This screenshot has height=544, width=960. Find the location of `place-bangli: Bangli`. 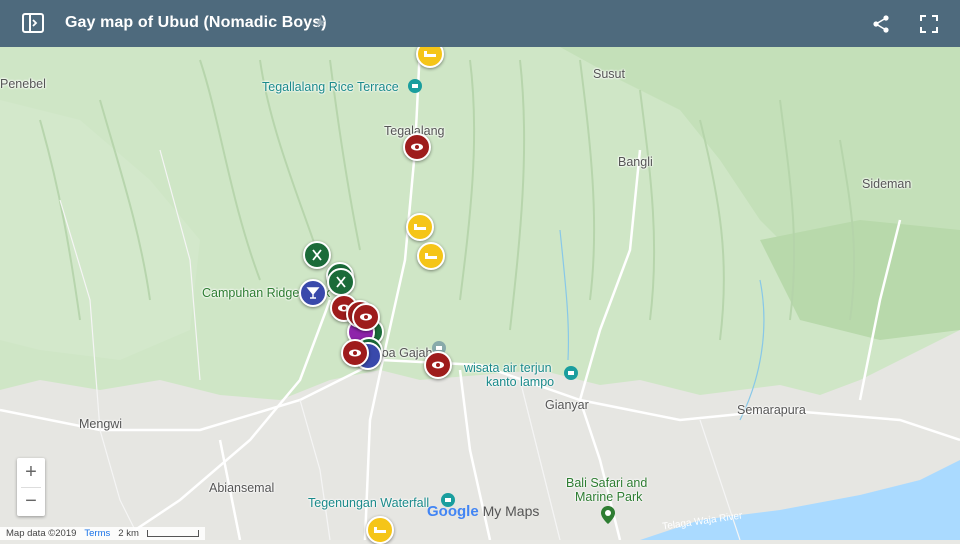

place-bangli: Bangli is located at coordinates (635, 162).